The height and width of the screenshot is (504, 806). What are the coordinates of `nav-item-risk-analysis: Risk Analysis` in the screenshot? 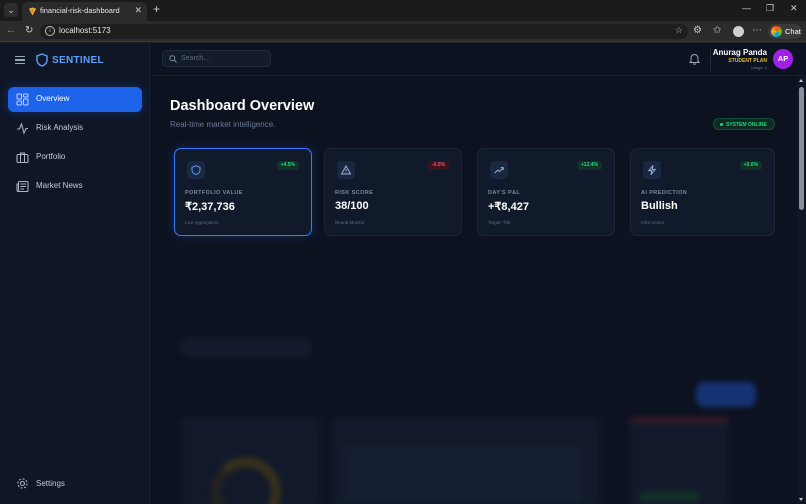 It's located at (75, 128).